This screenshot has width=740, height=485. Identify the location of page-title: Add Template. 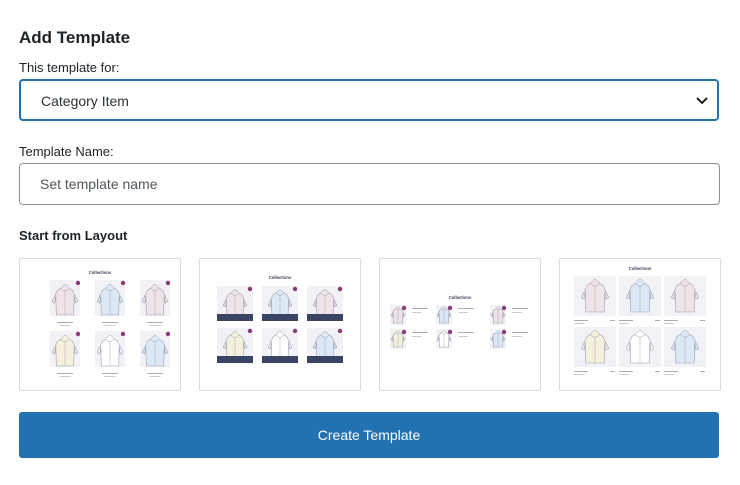
(75, 37).